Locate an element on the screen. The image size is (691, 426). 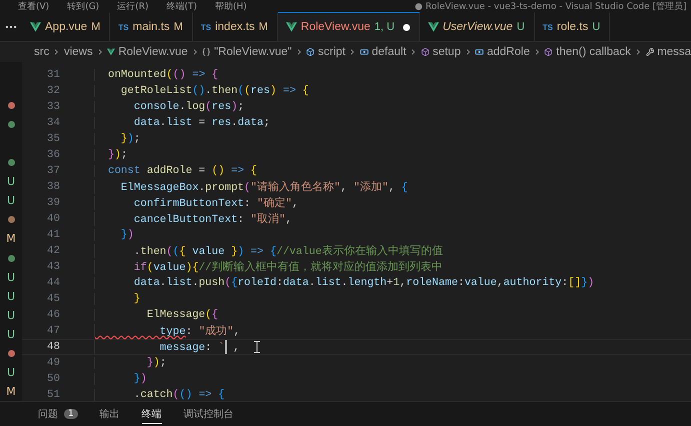
code-line: confirmButtonText: "确定", is located at coordinates (196, 203).